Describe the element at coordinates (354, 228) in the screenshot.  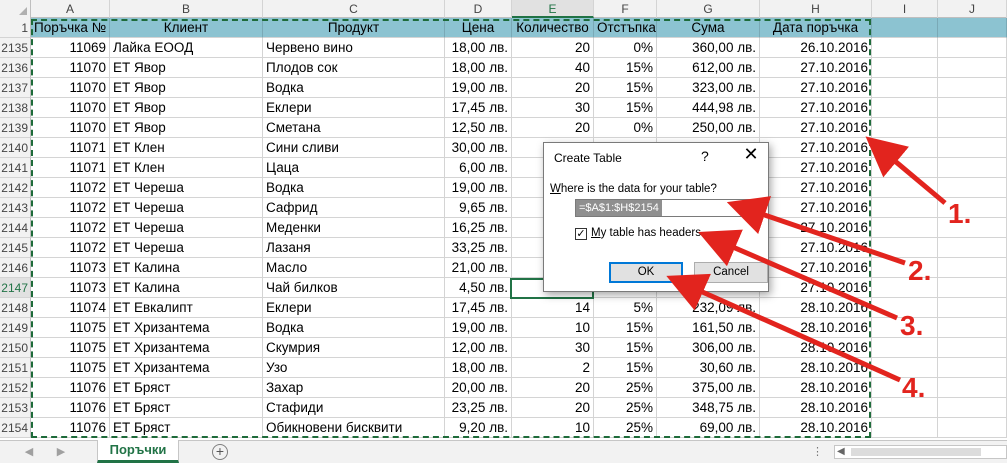
I see `cell-c: Меденки` at that location.